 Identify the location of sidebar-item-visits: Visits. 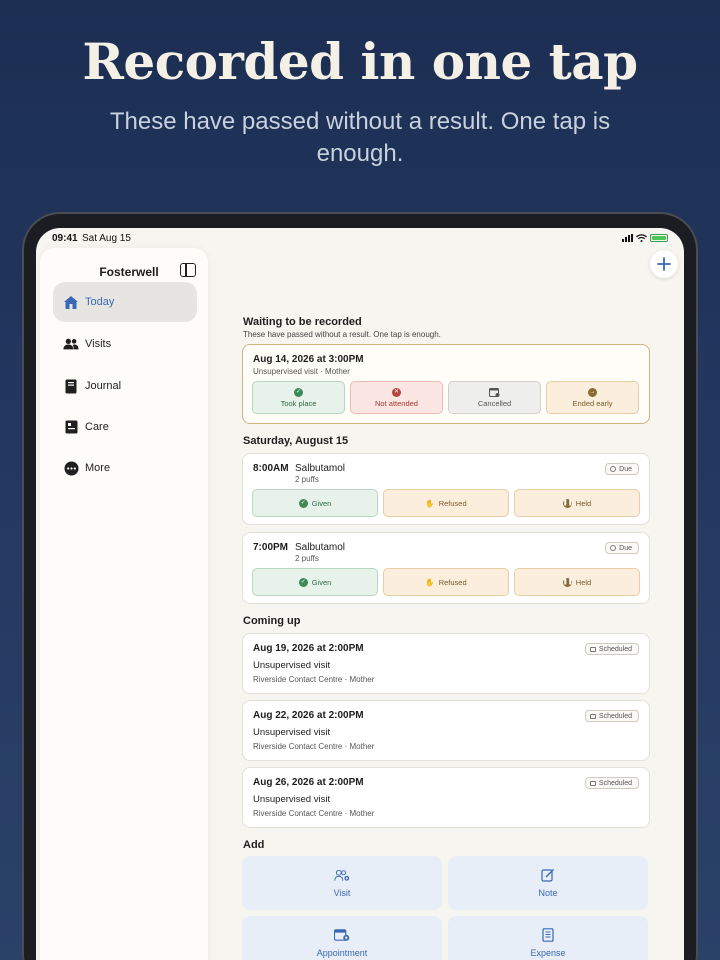
(125, 344).